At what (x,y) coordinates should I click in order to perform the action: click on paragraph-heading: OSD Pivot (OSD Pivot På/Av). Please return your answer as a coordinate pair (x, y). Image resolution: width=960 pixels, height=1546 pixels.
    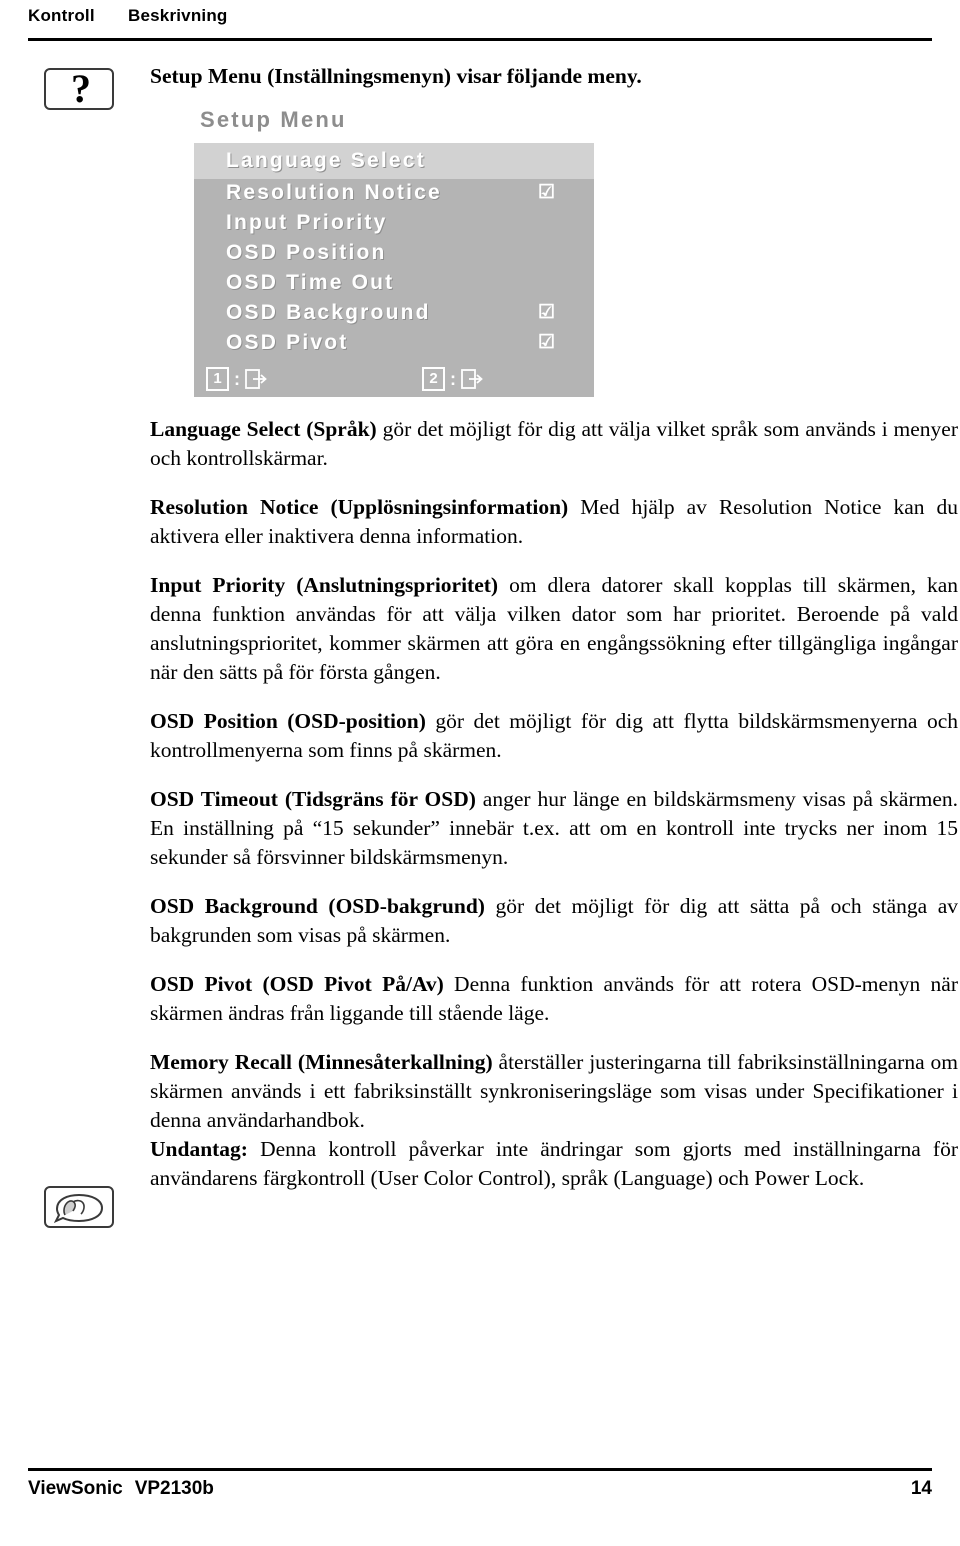
    Looking at the image, I should click on (297, 984).